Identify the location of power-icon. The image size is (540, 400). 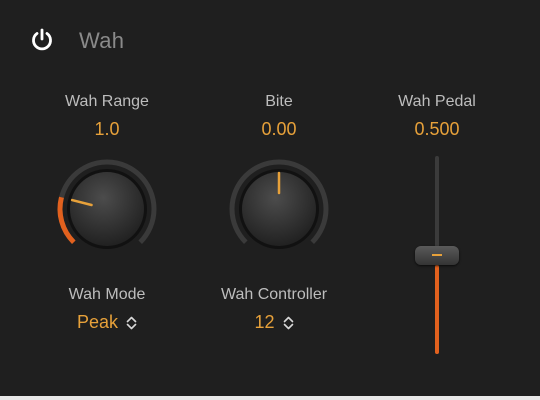
(42, 40).